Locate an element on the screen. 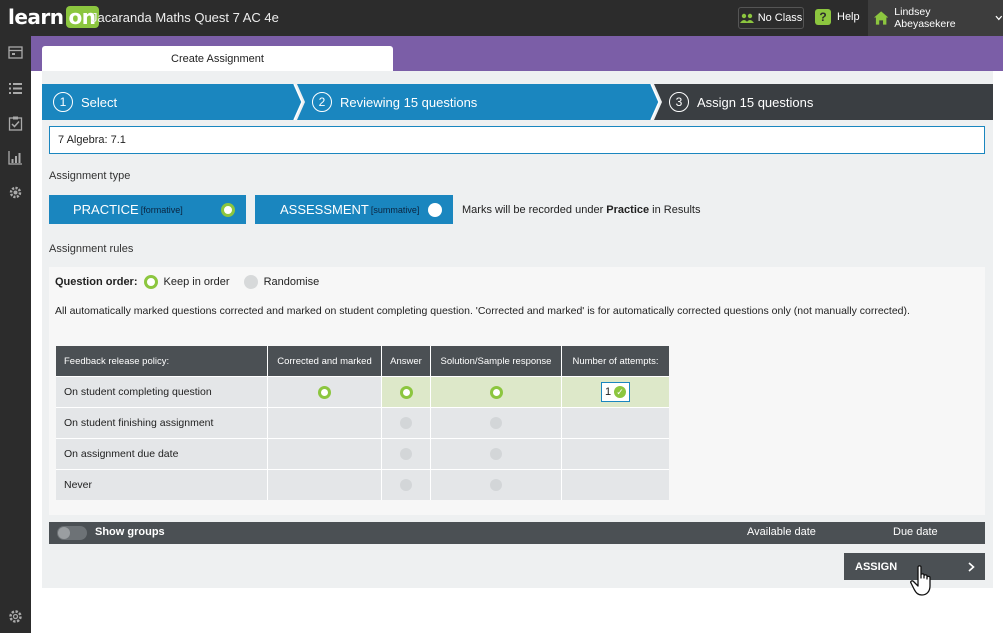 Image resolution: width=1003 pixels, height=633 pixels. help-icon: ? is located at coordinates (823, 17).